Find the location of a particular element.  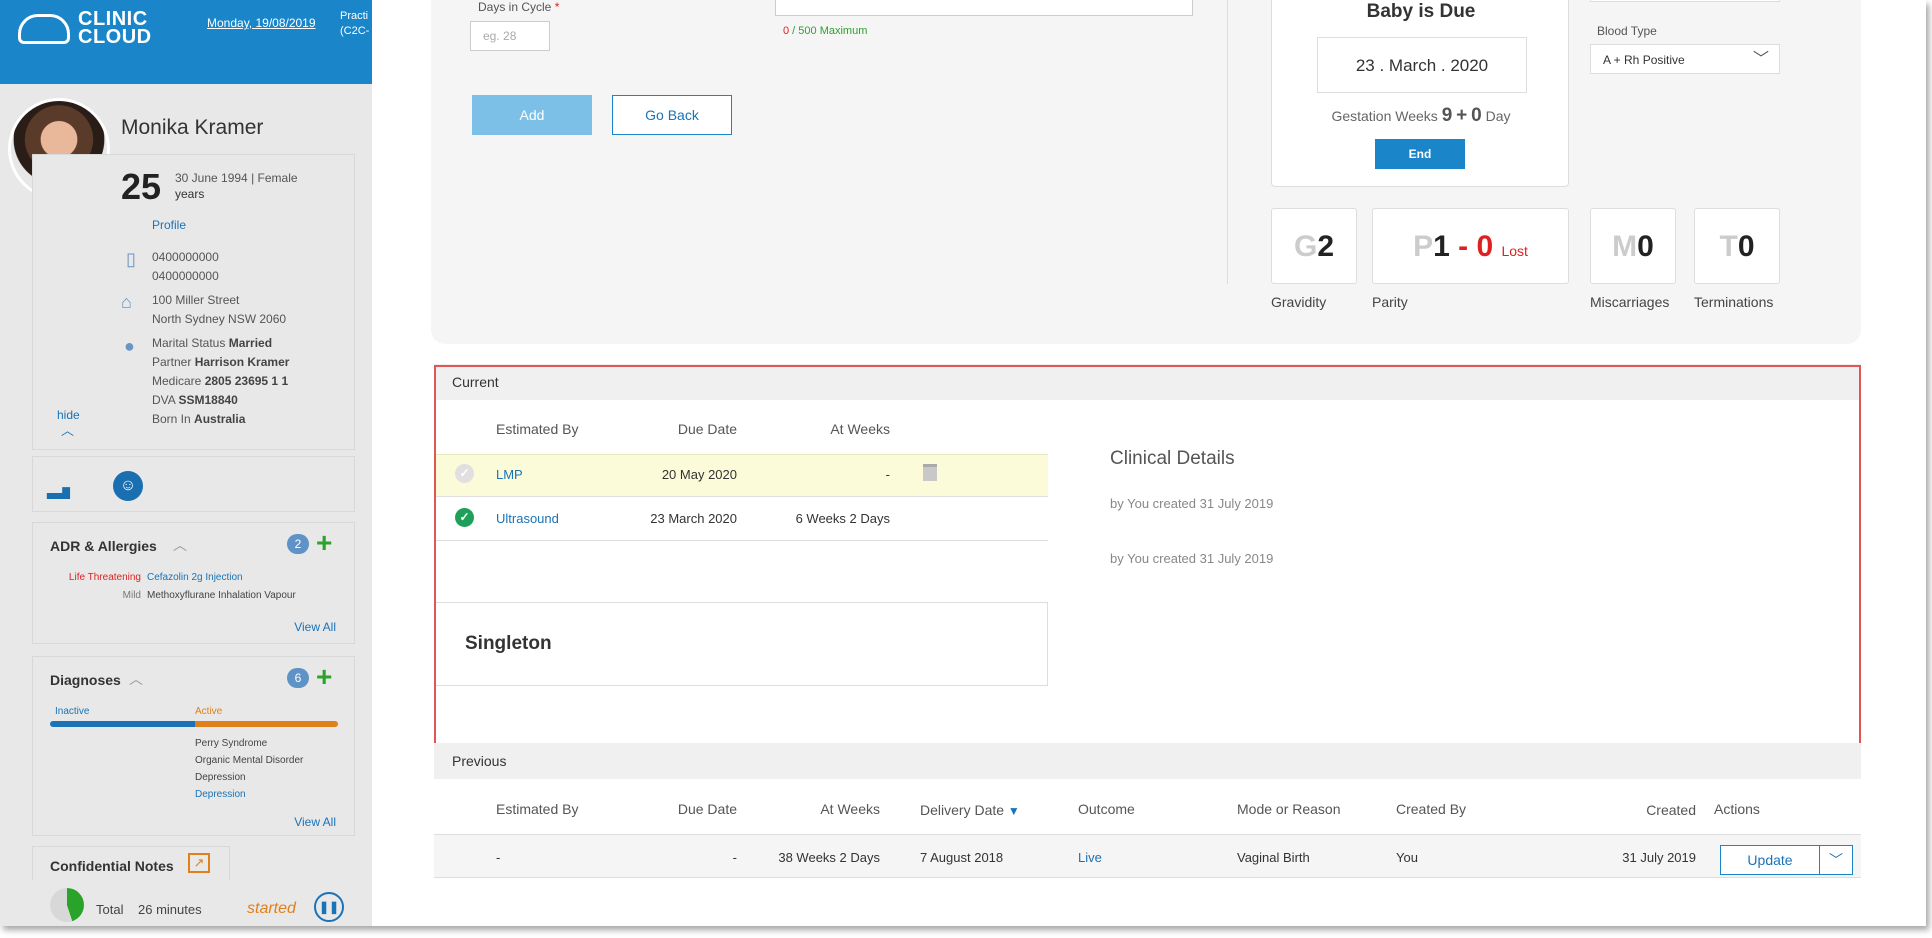

timer-status: started is located at coordinates (271, 908).